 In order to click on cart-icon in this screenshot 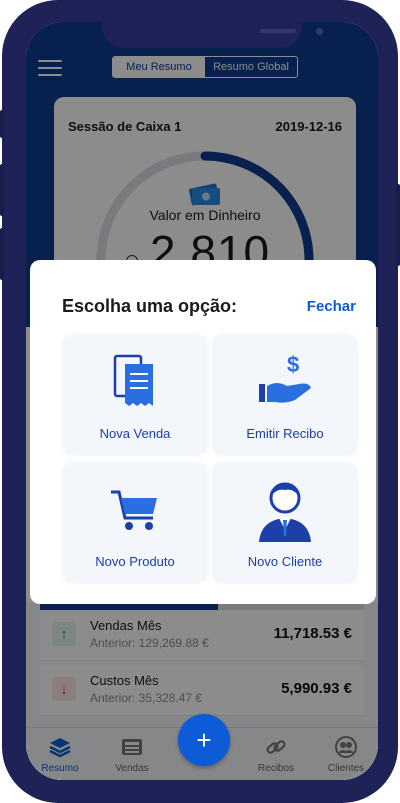, I will do `click(134, 510)`.